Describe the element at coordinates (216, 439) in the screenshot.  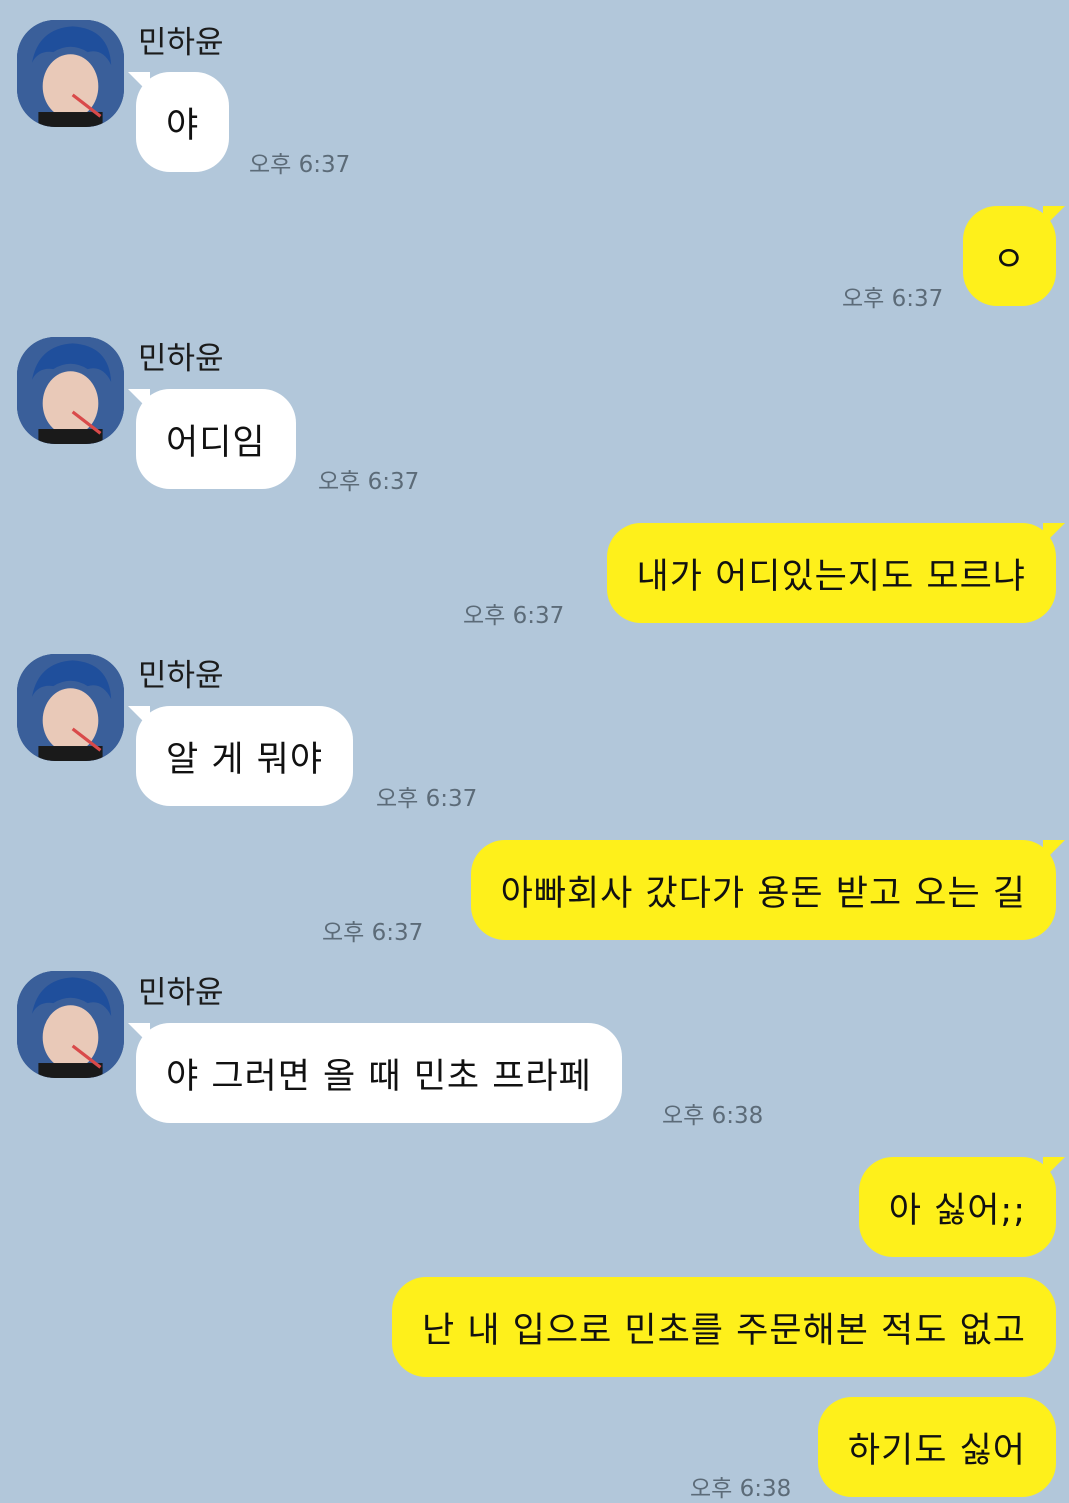
I see `message-bubble-incoming: 어디임` at that location.